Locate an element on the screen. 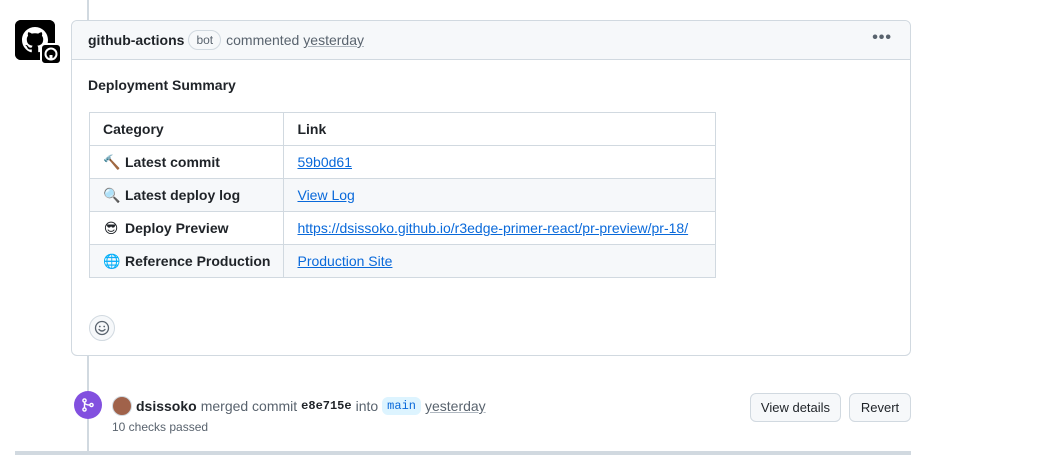  add-reaction-button is located at coordinates (102, 328).